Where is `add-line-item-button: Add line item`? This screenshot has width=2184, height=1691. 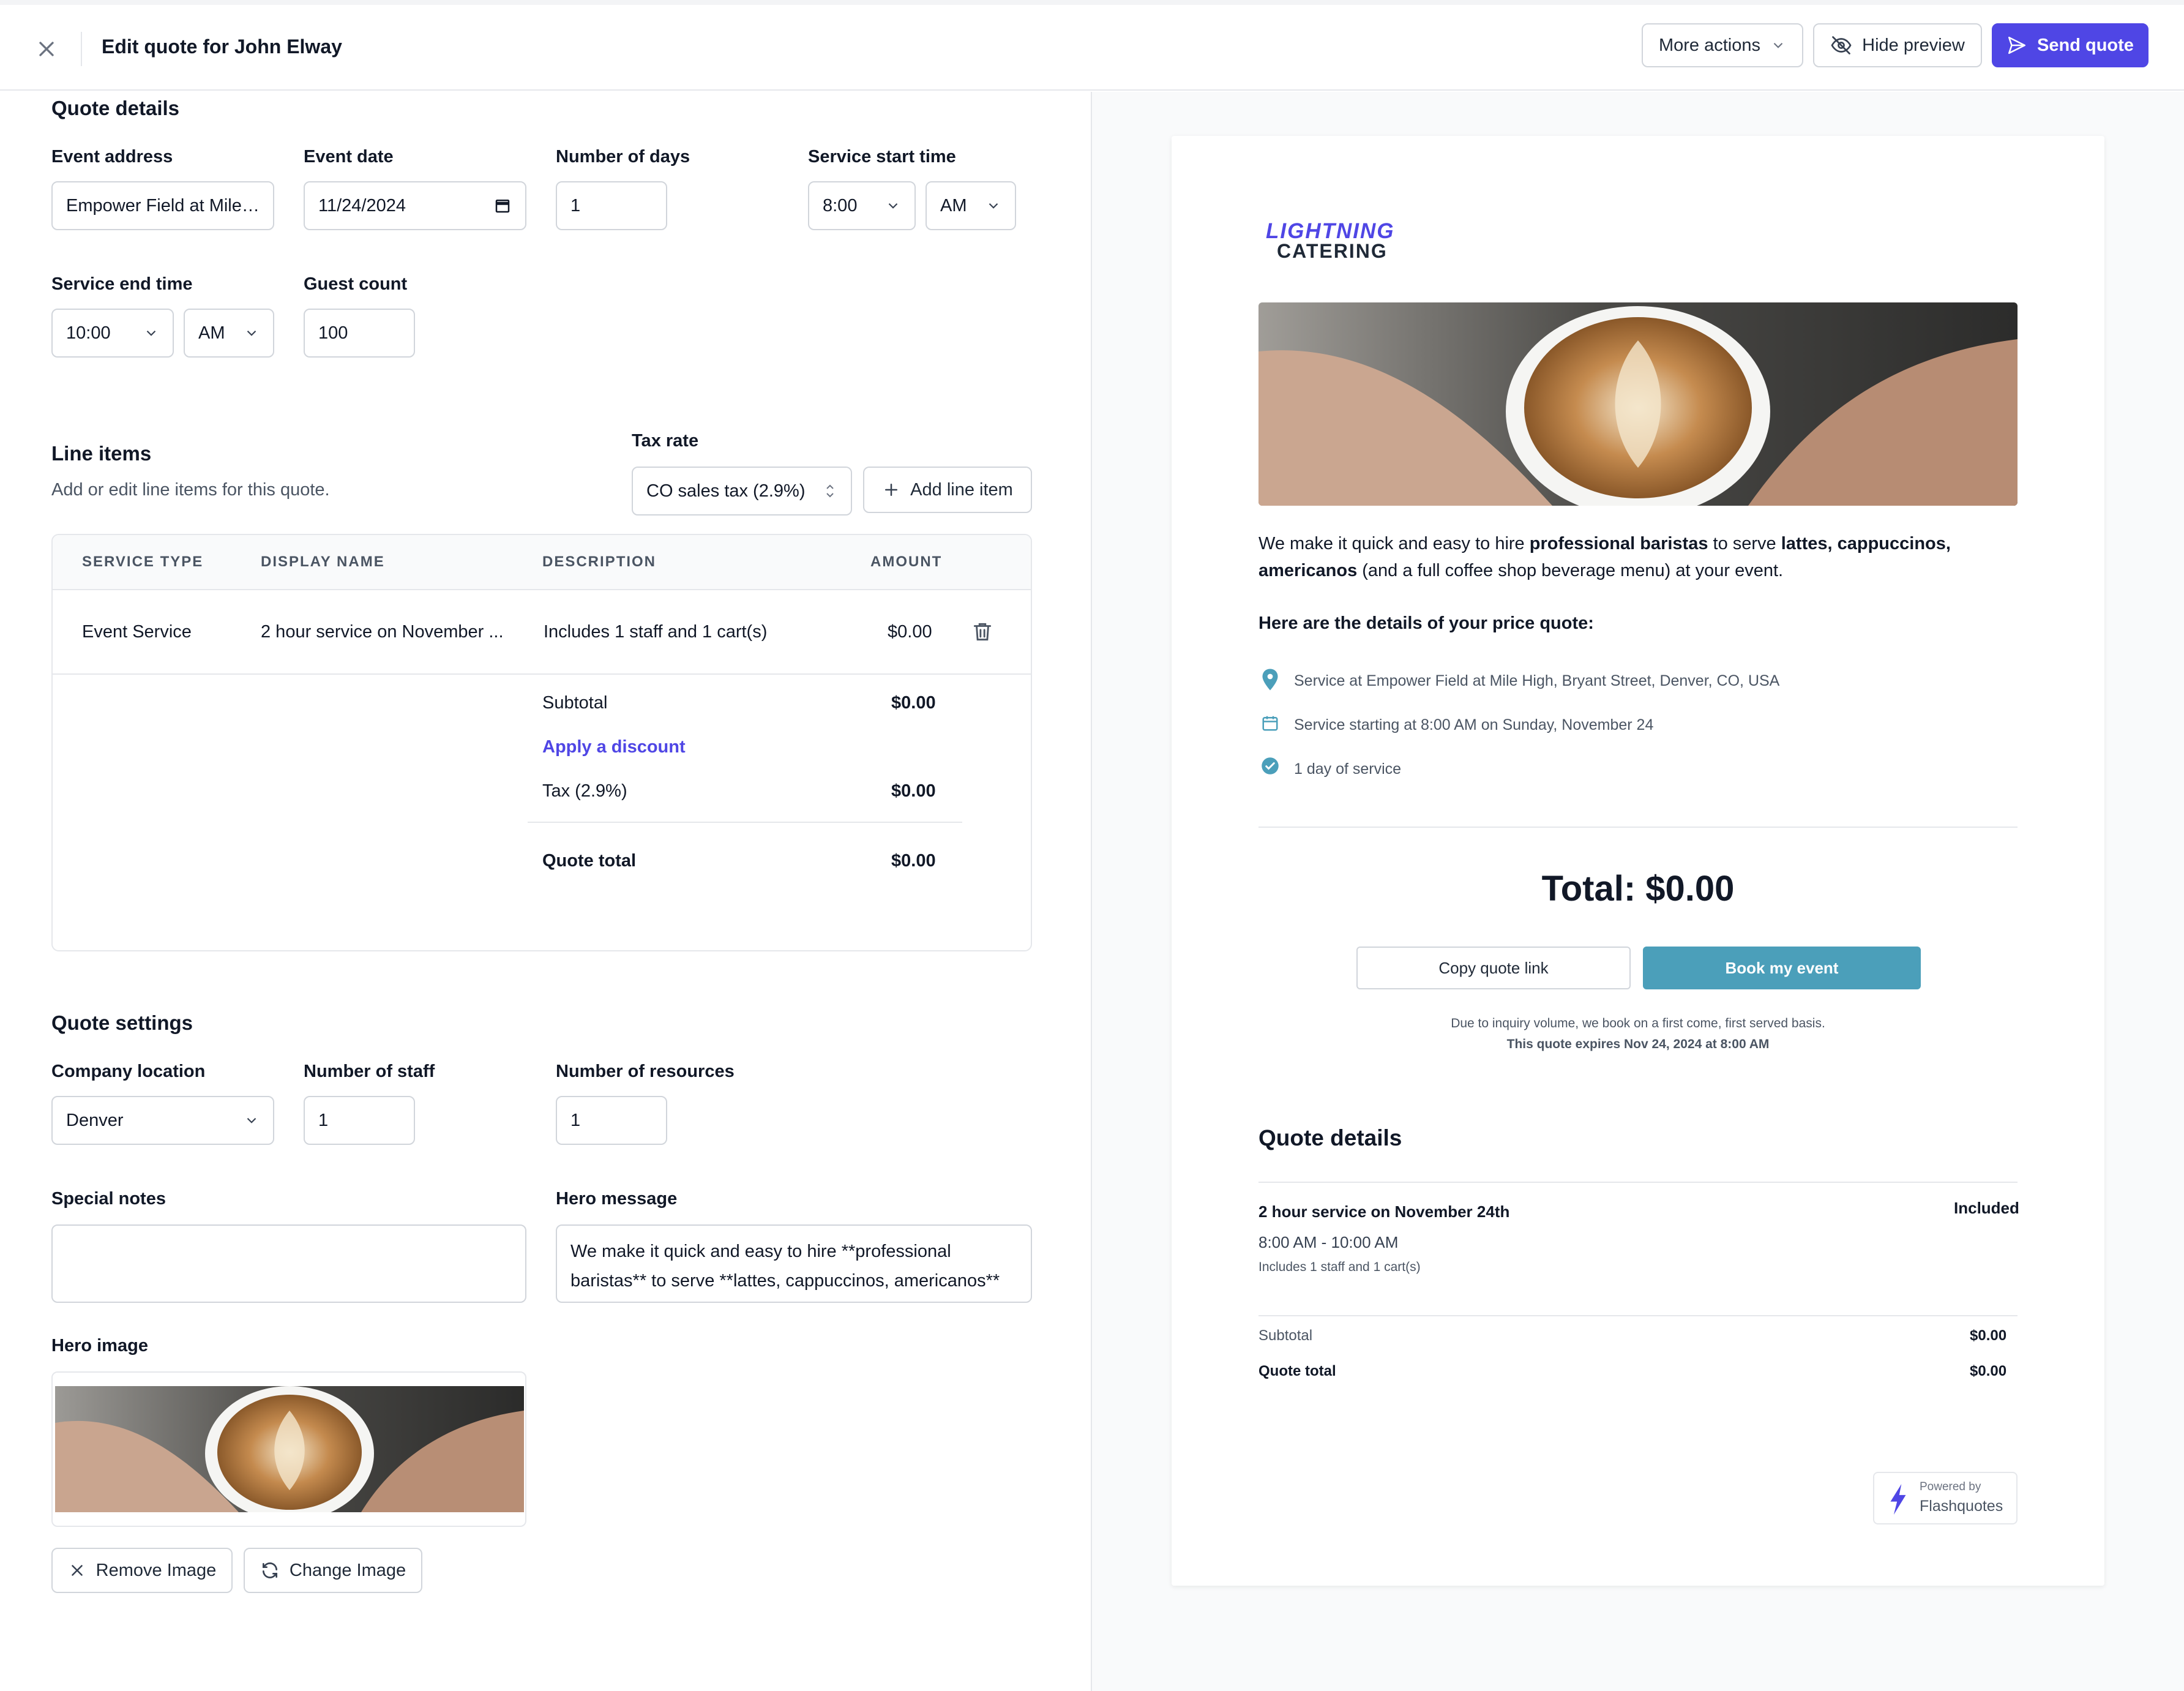
add-line-item-button: Add line item is located at coordinates (947, 490).